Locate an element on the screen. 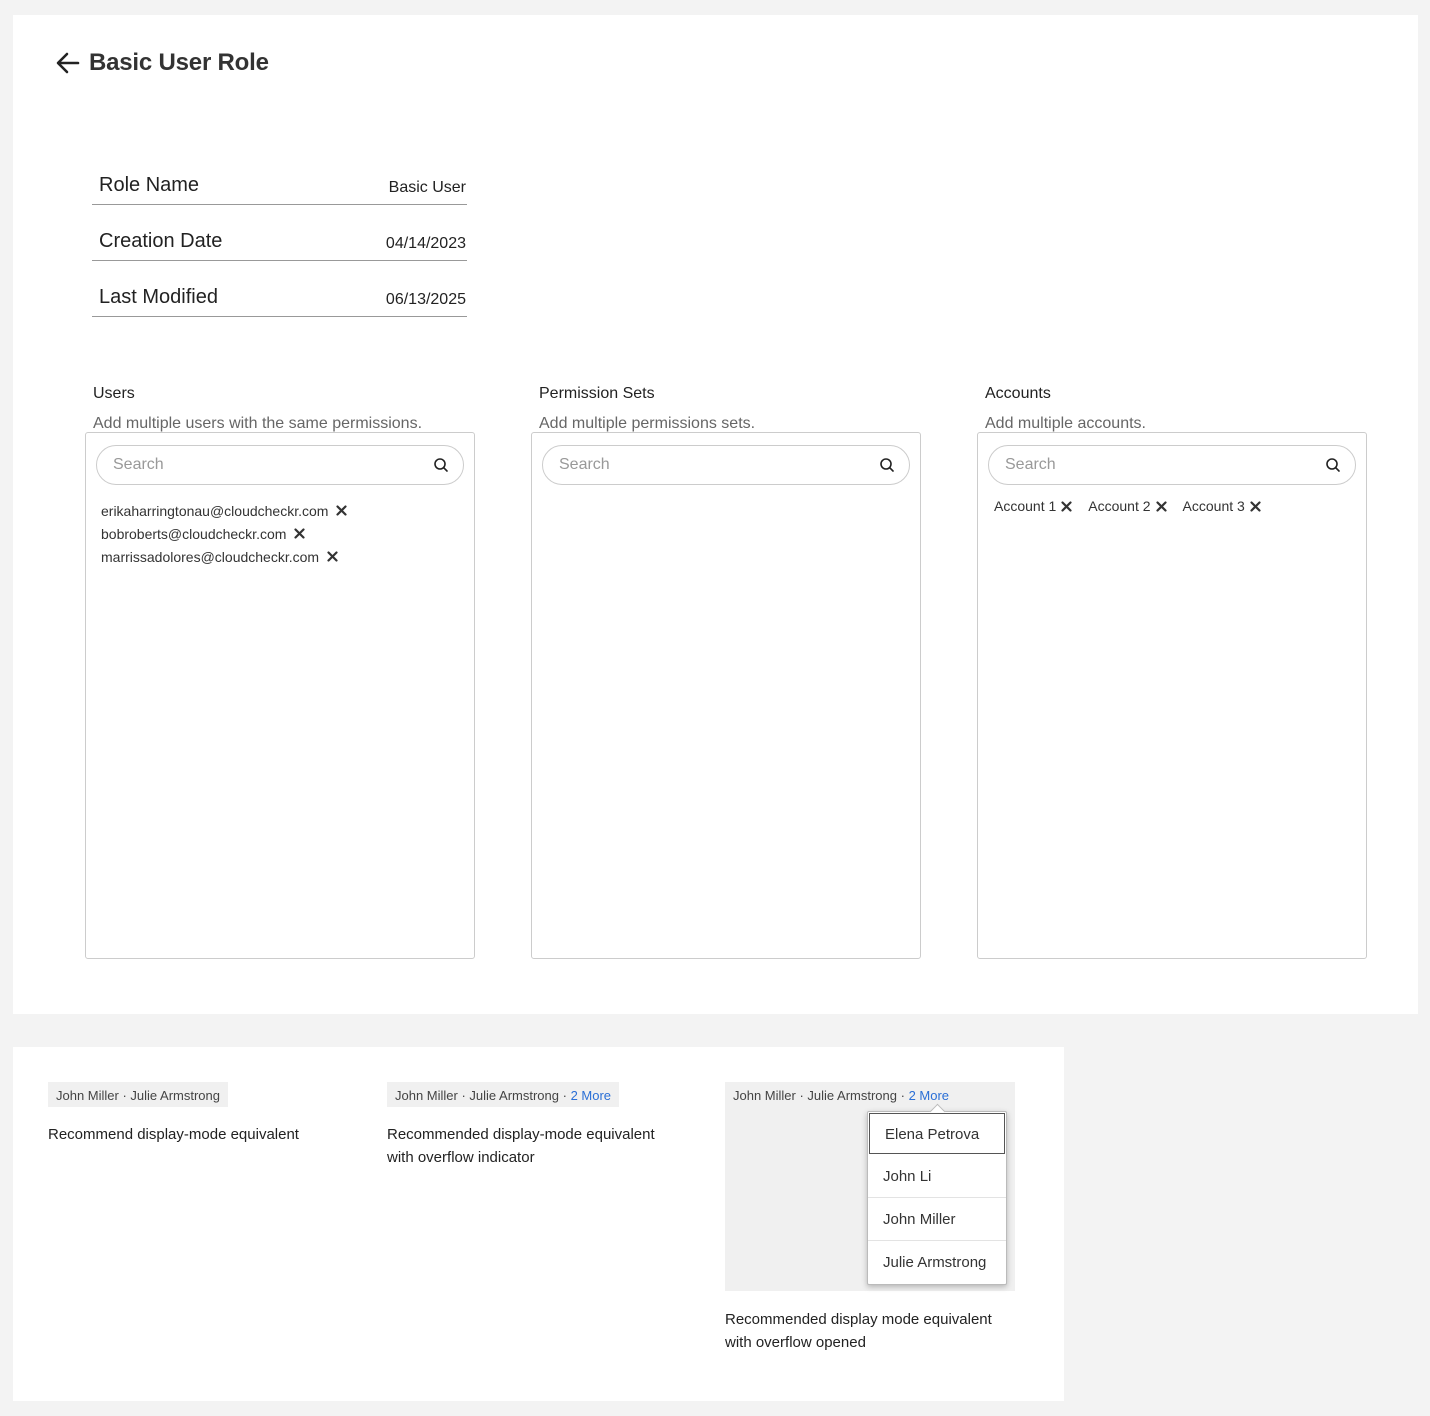  info-row-creation-date: Creation Date 04/14/2023 is located at coordinates (279, 233).